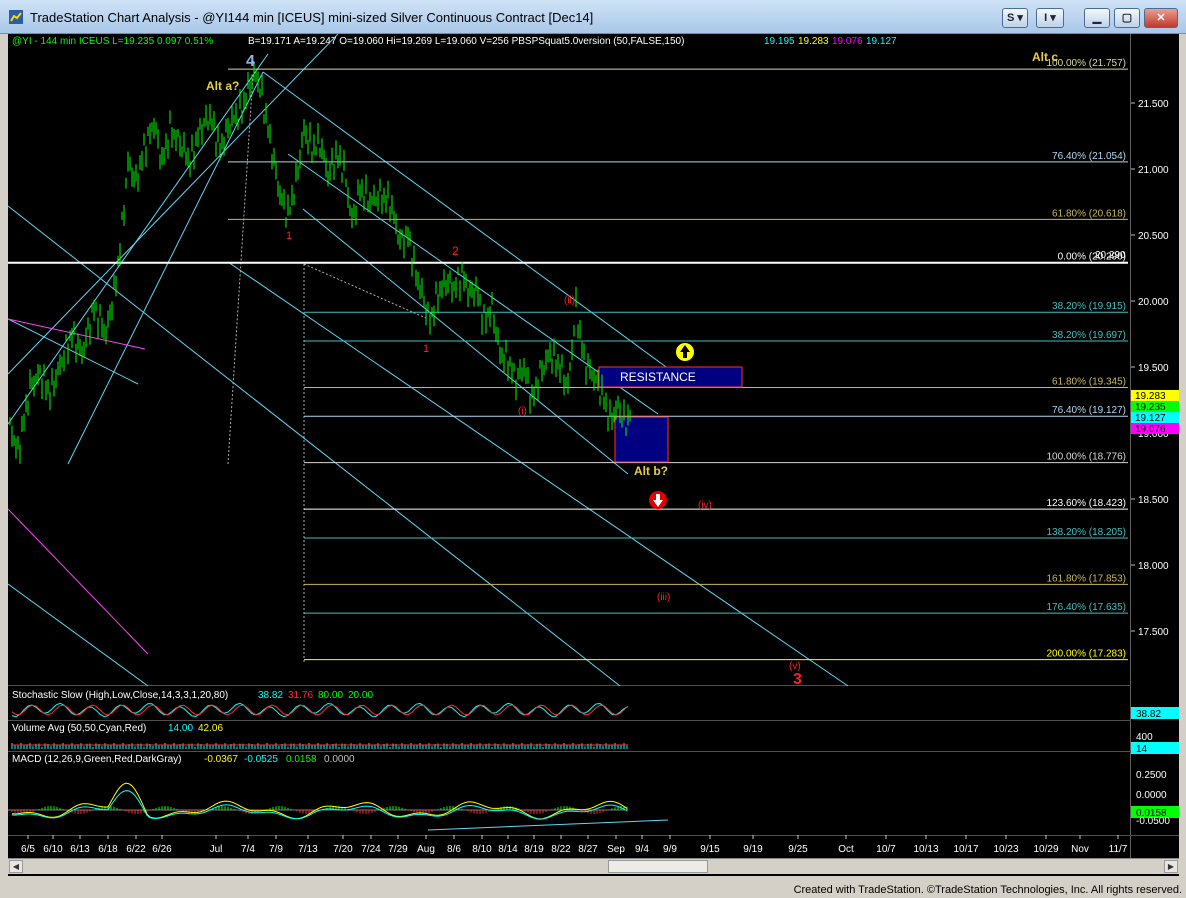 This screenshot has height=898, width=1186. I want to click on fib-level-label: 76.40% (21.054), so click(1089, 156).